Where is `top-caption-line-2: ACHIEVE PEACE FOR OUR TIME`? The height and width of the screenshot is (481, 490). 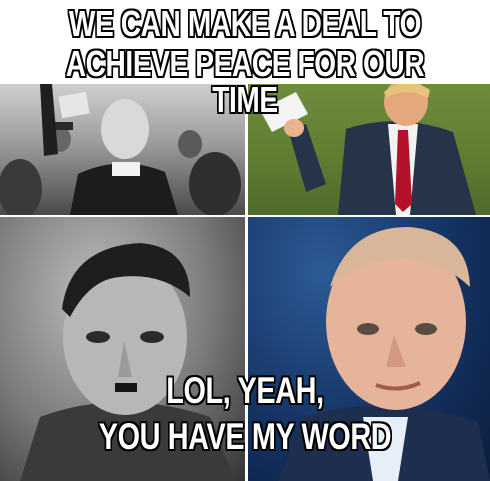
top-caption-line-2: ACHIEVE PEACE FOR OUR TIME is located at coordinates (245, 81).